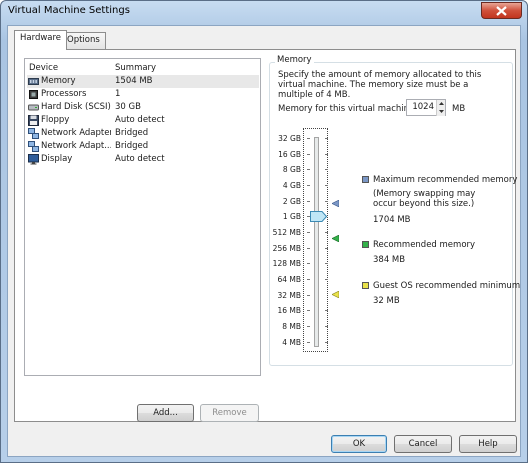  What do you see at coordinates (291, 201) in the screenshot?
I see `scale-label-2gb: 2 GB` at bounding box center [291, 201].